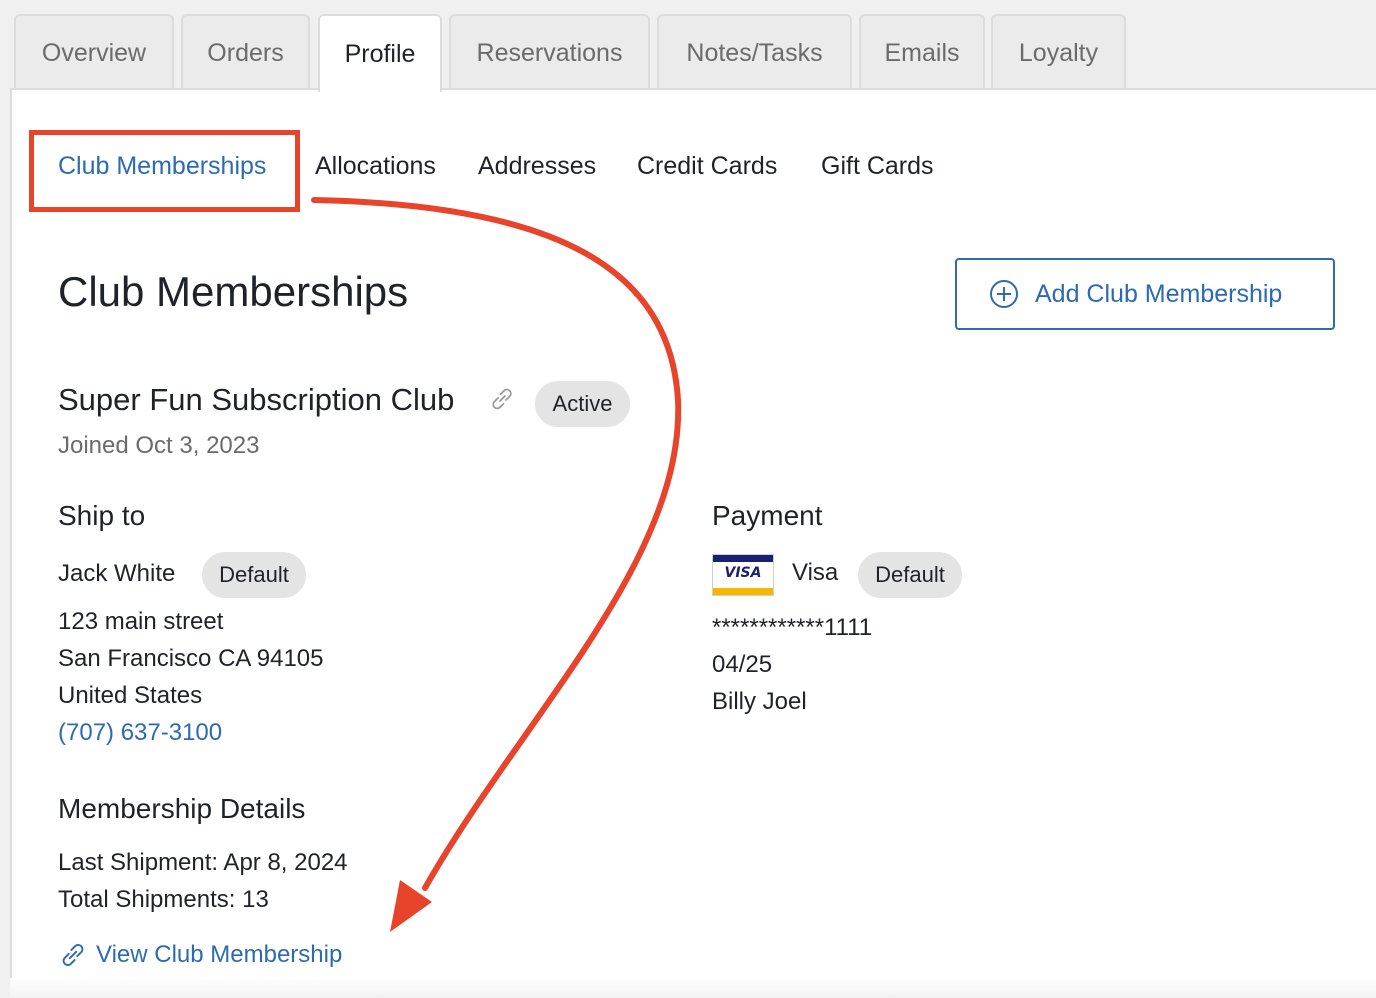  I want to click on payment-card-type: Visa, so click(815, 572).